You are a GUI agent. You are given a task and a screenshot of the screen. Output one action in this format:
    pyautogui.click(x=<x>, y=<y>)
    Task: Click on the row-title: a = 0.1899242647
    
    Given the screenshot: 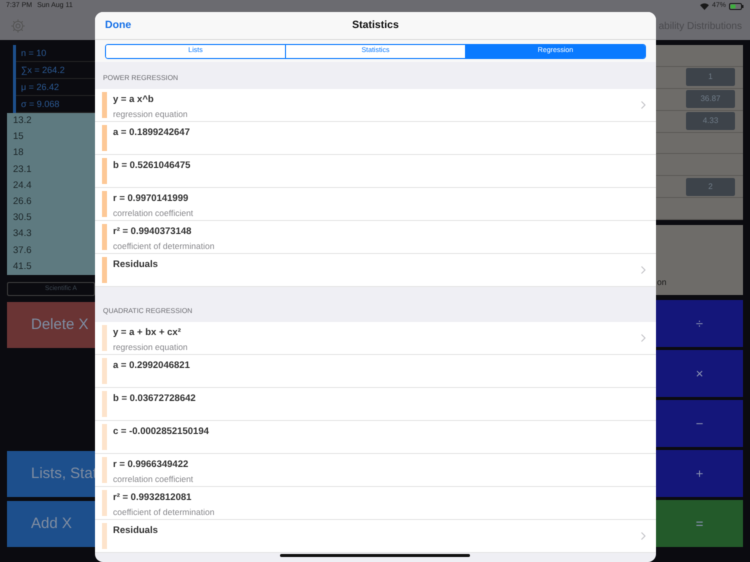 What is the action you would take?
    pyautogui.click(x=152, y=133)
    